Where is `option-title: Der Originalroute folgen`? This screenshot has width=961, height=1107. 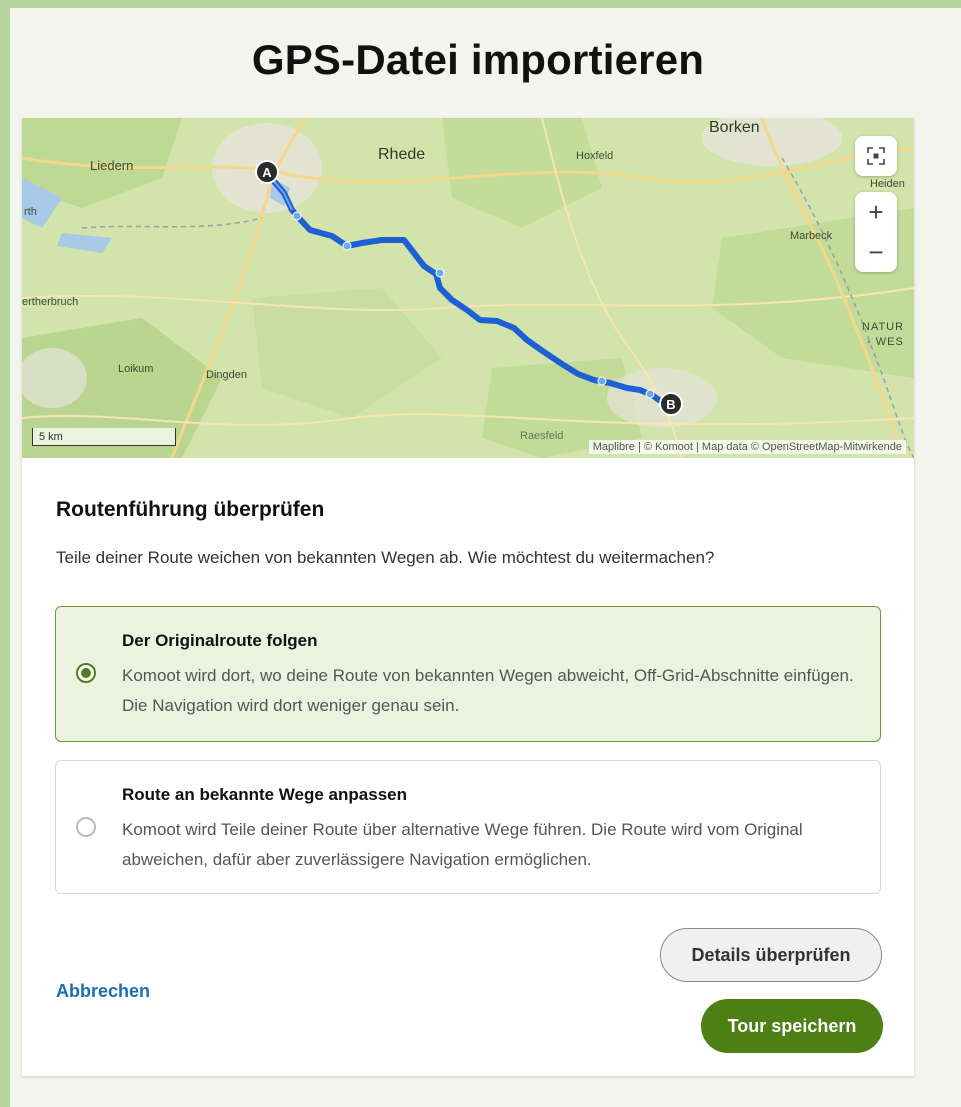
option-title: Der Originalroute folgen is located at coordinates (220, 640).